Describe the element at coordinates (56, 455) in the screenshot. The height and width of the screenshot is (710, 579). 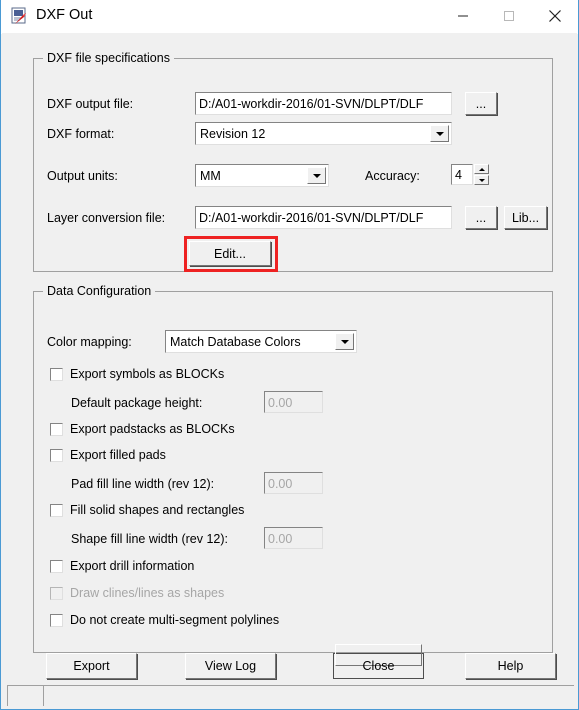
I see `export-filled-pads-checkbox` at that location.